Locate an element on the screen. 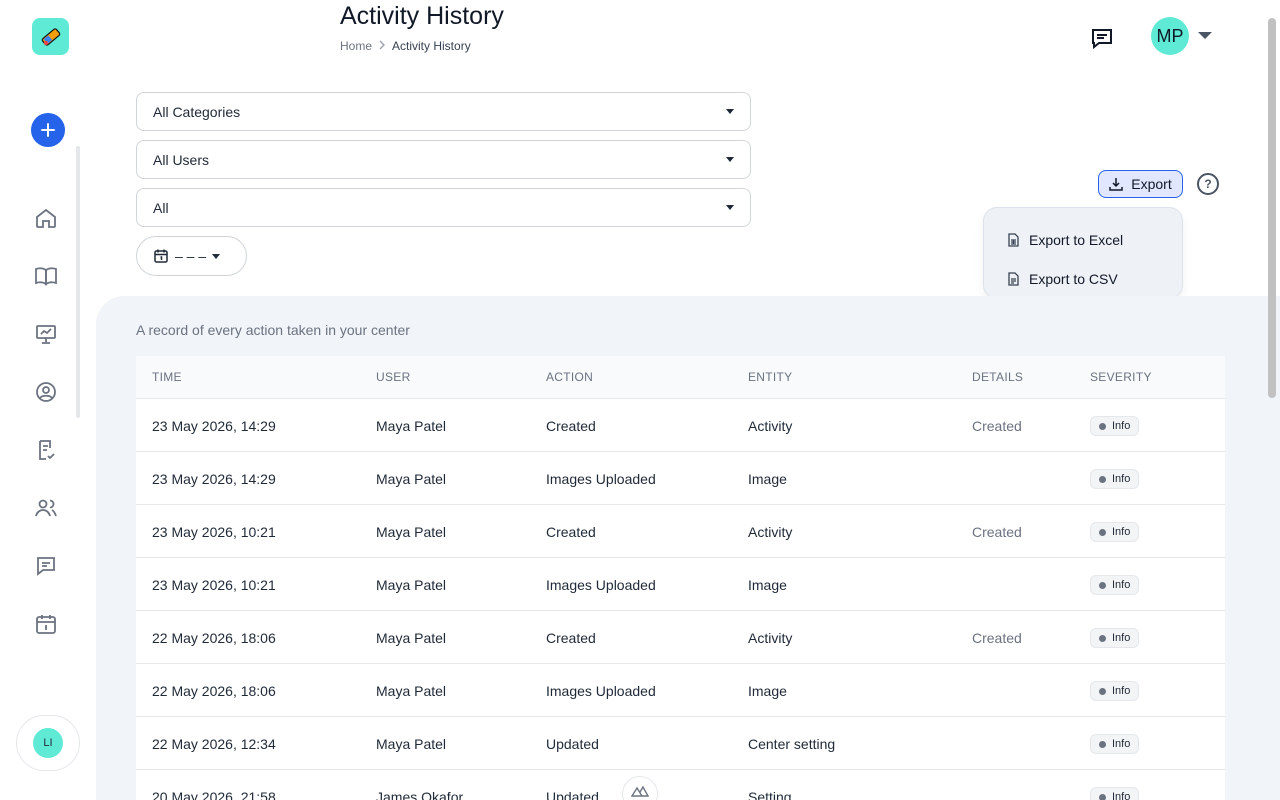  add-button is located at coordinates (48, 130).